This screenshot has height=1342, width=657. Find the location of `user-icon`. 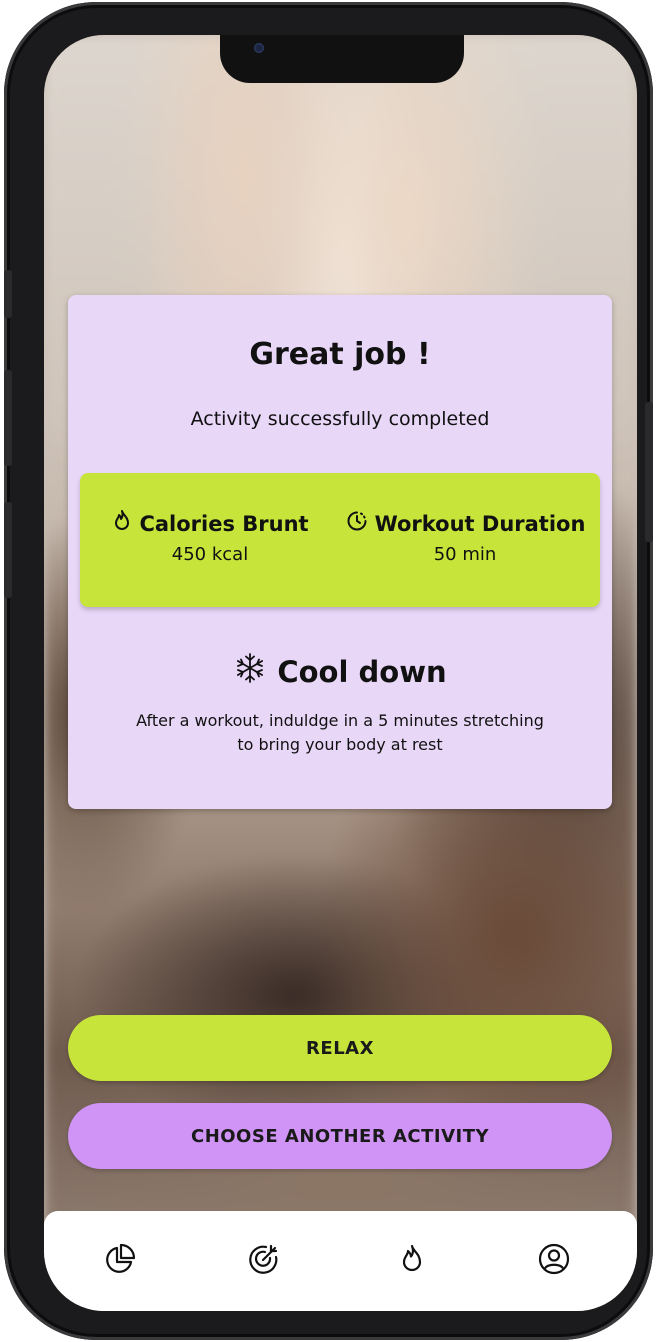

user-icon is located at coordinates (554, 1259).